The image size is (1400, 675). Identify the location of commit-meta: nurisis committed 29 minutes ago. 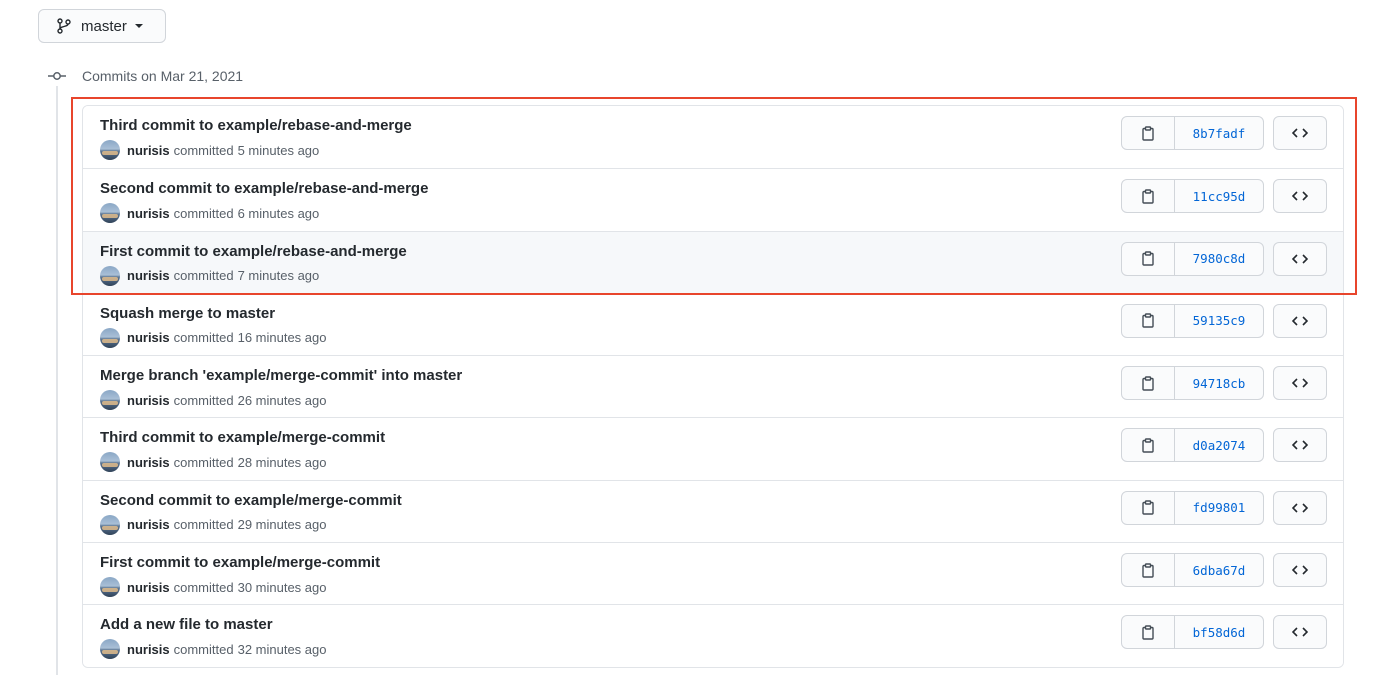
(213, 524).